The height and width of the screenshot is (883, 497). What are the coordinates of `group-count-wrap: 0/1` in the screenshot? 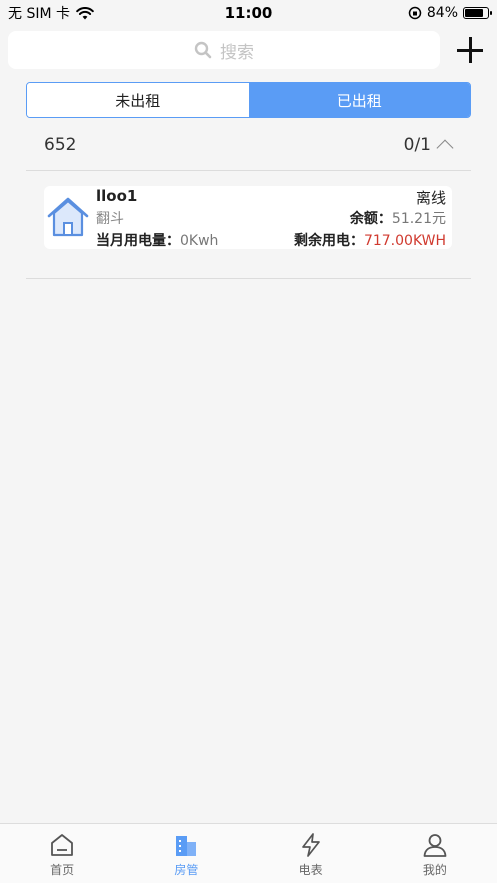 It's located at (428, 146).